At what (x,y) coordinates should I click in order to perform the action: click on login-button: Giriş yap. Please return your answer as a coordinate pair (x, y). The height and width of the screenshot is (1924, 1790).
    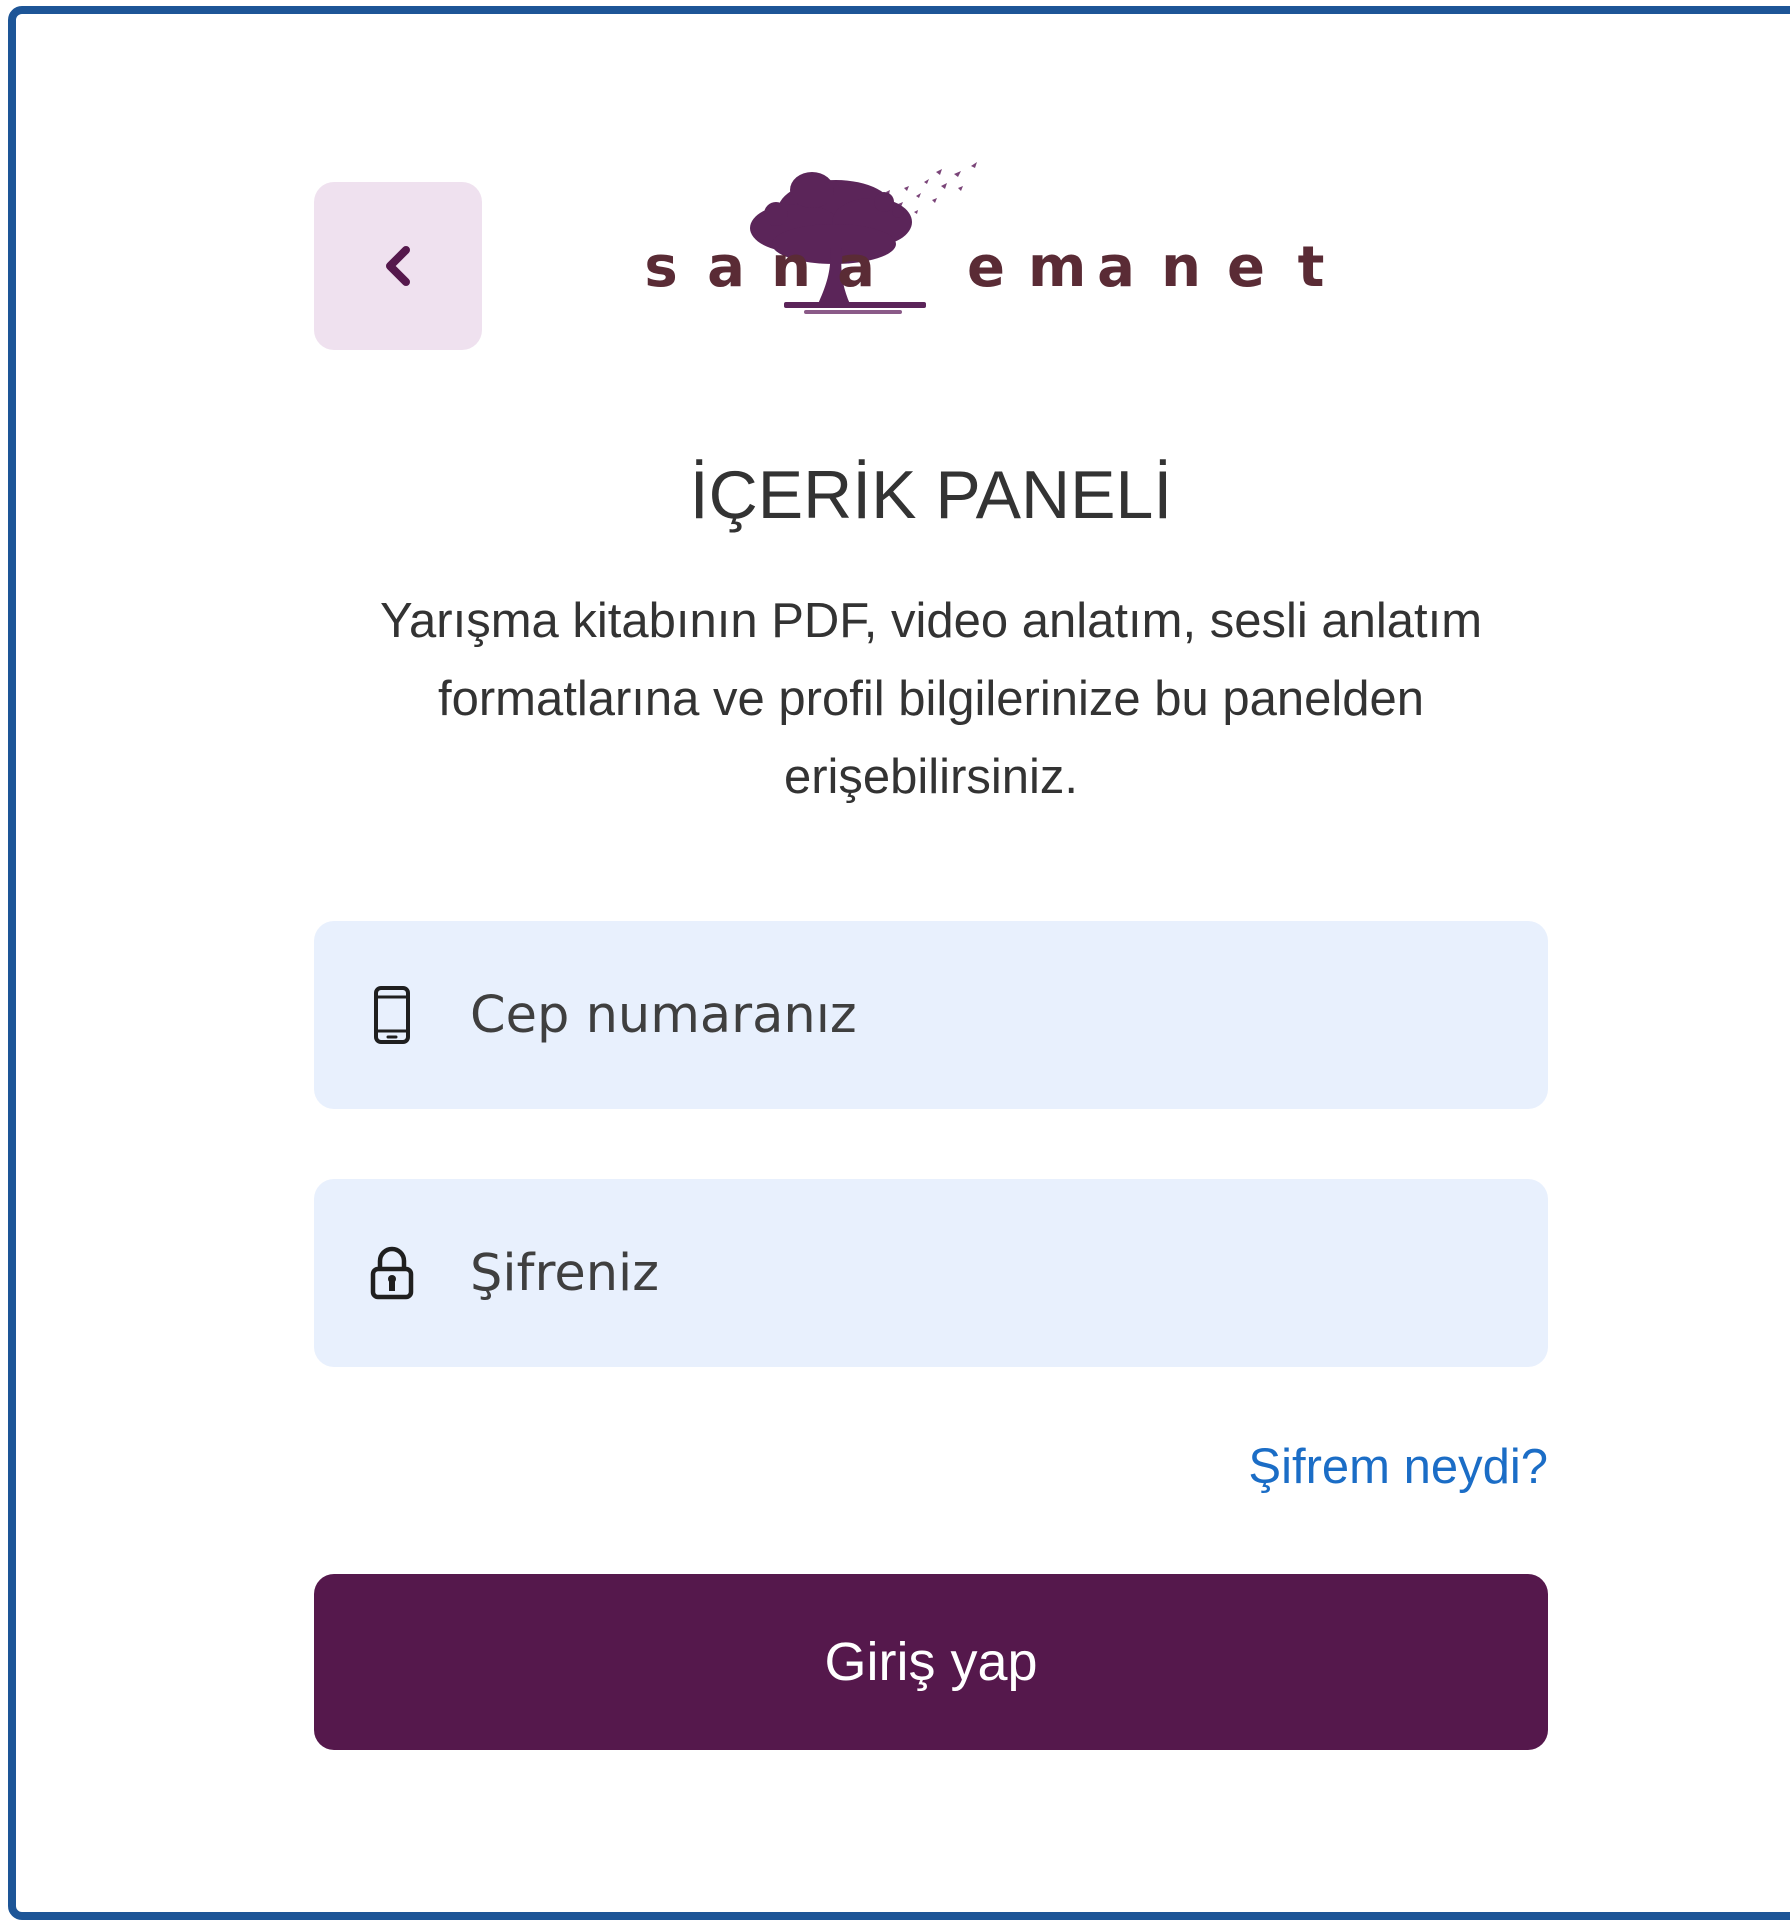
    Looking at the image, I should click on (931, 1662).